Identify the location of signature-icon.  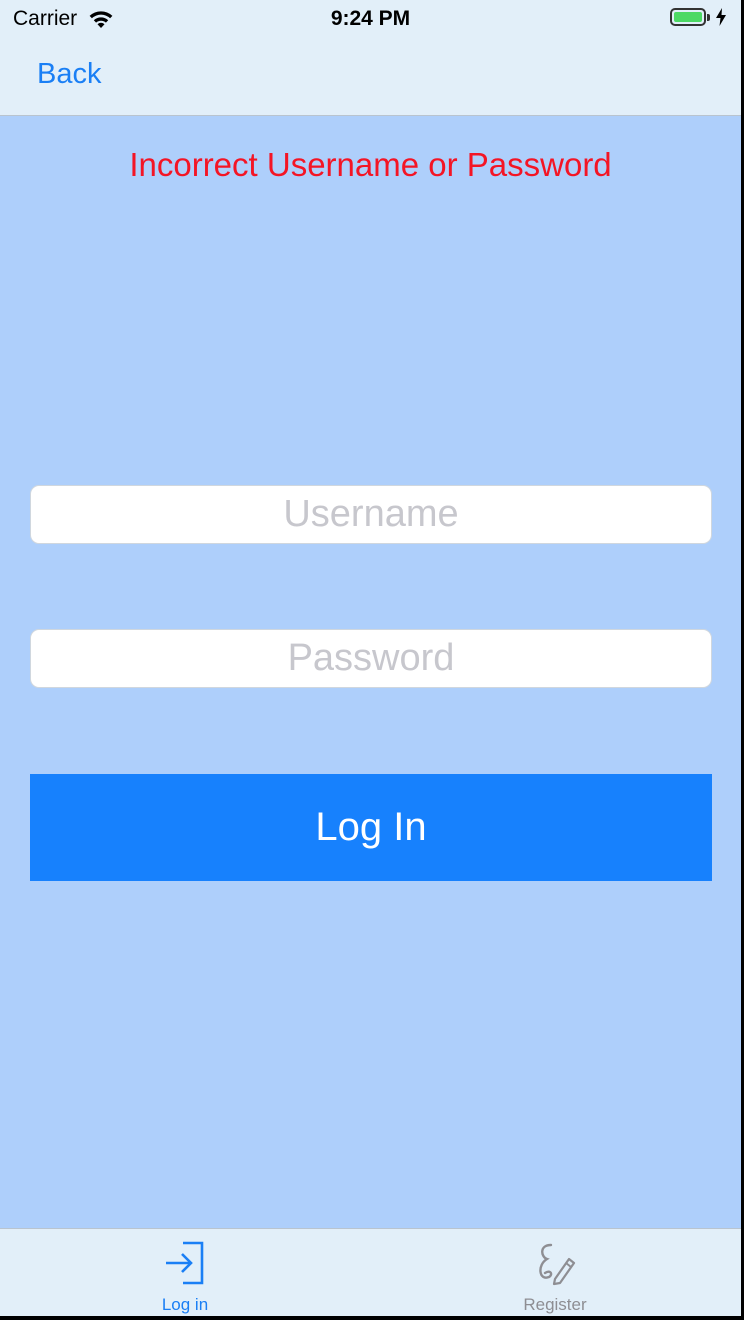
(557, 1264).